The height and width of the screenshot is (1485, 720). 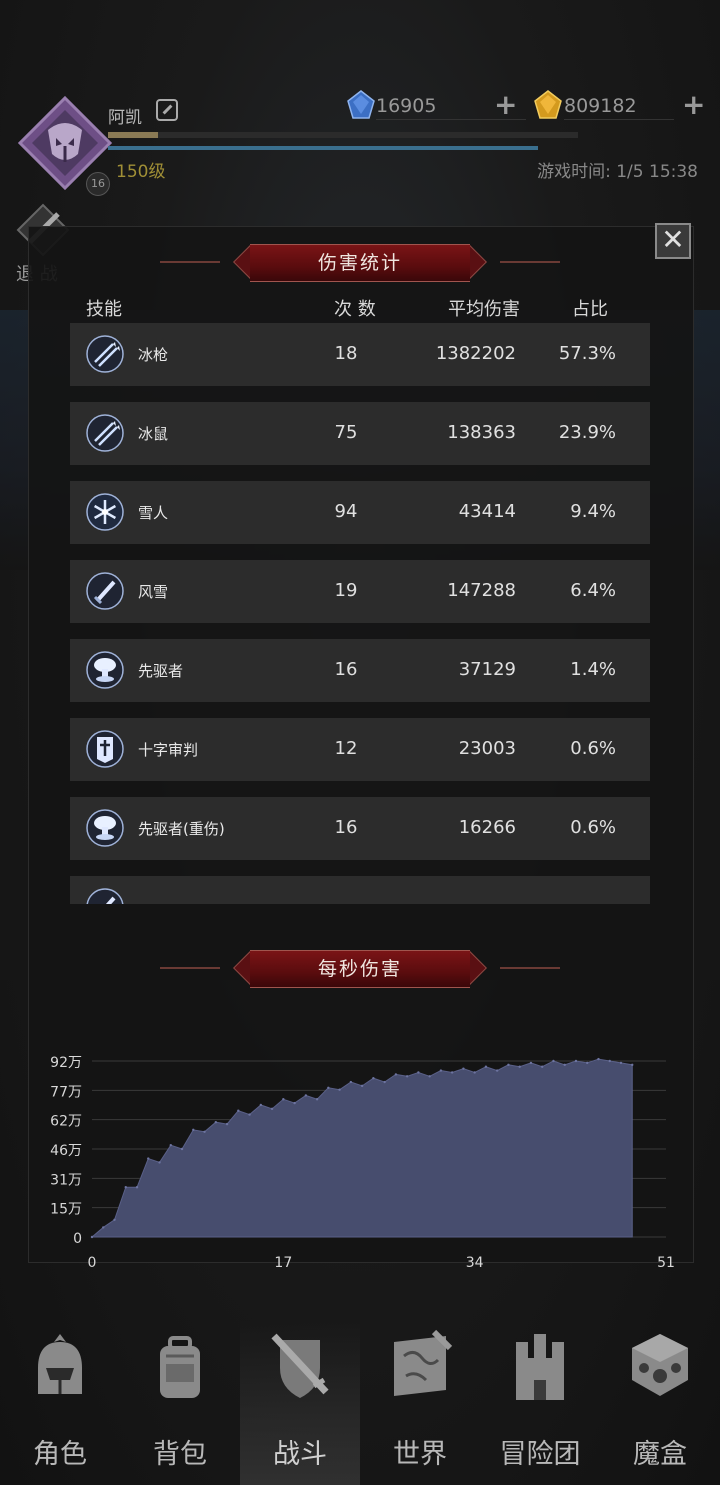 I want to click on level-badge: 16, so click(x=98, y=184).